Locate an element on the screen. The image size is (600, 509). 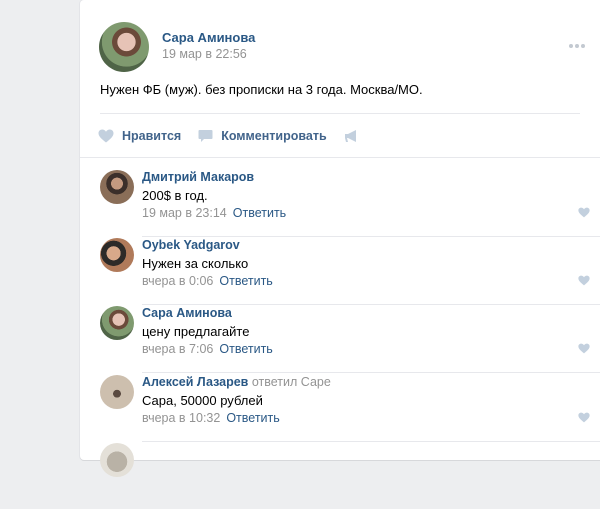
comment-meta: вчера в 7:06 Ответить is located at coordinates (207, 349).